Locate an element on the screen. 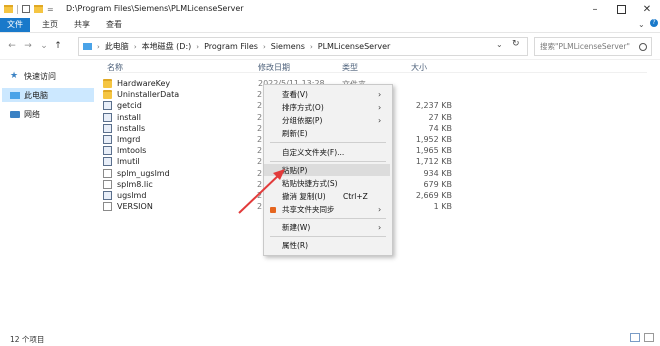 Image resolution: width=660 pixels, height=346 pixels. table-row: installs is located at coordinates (124, 128).